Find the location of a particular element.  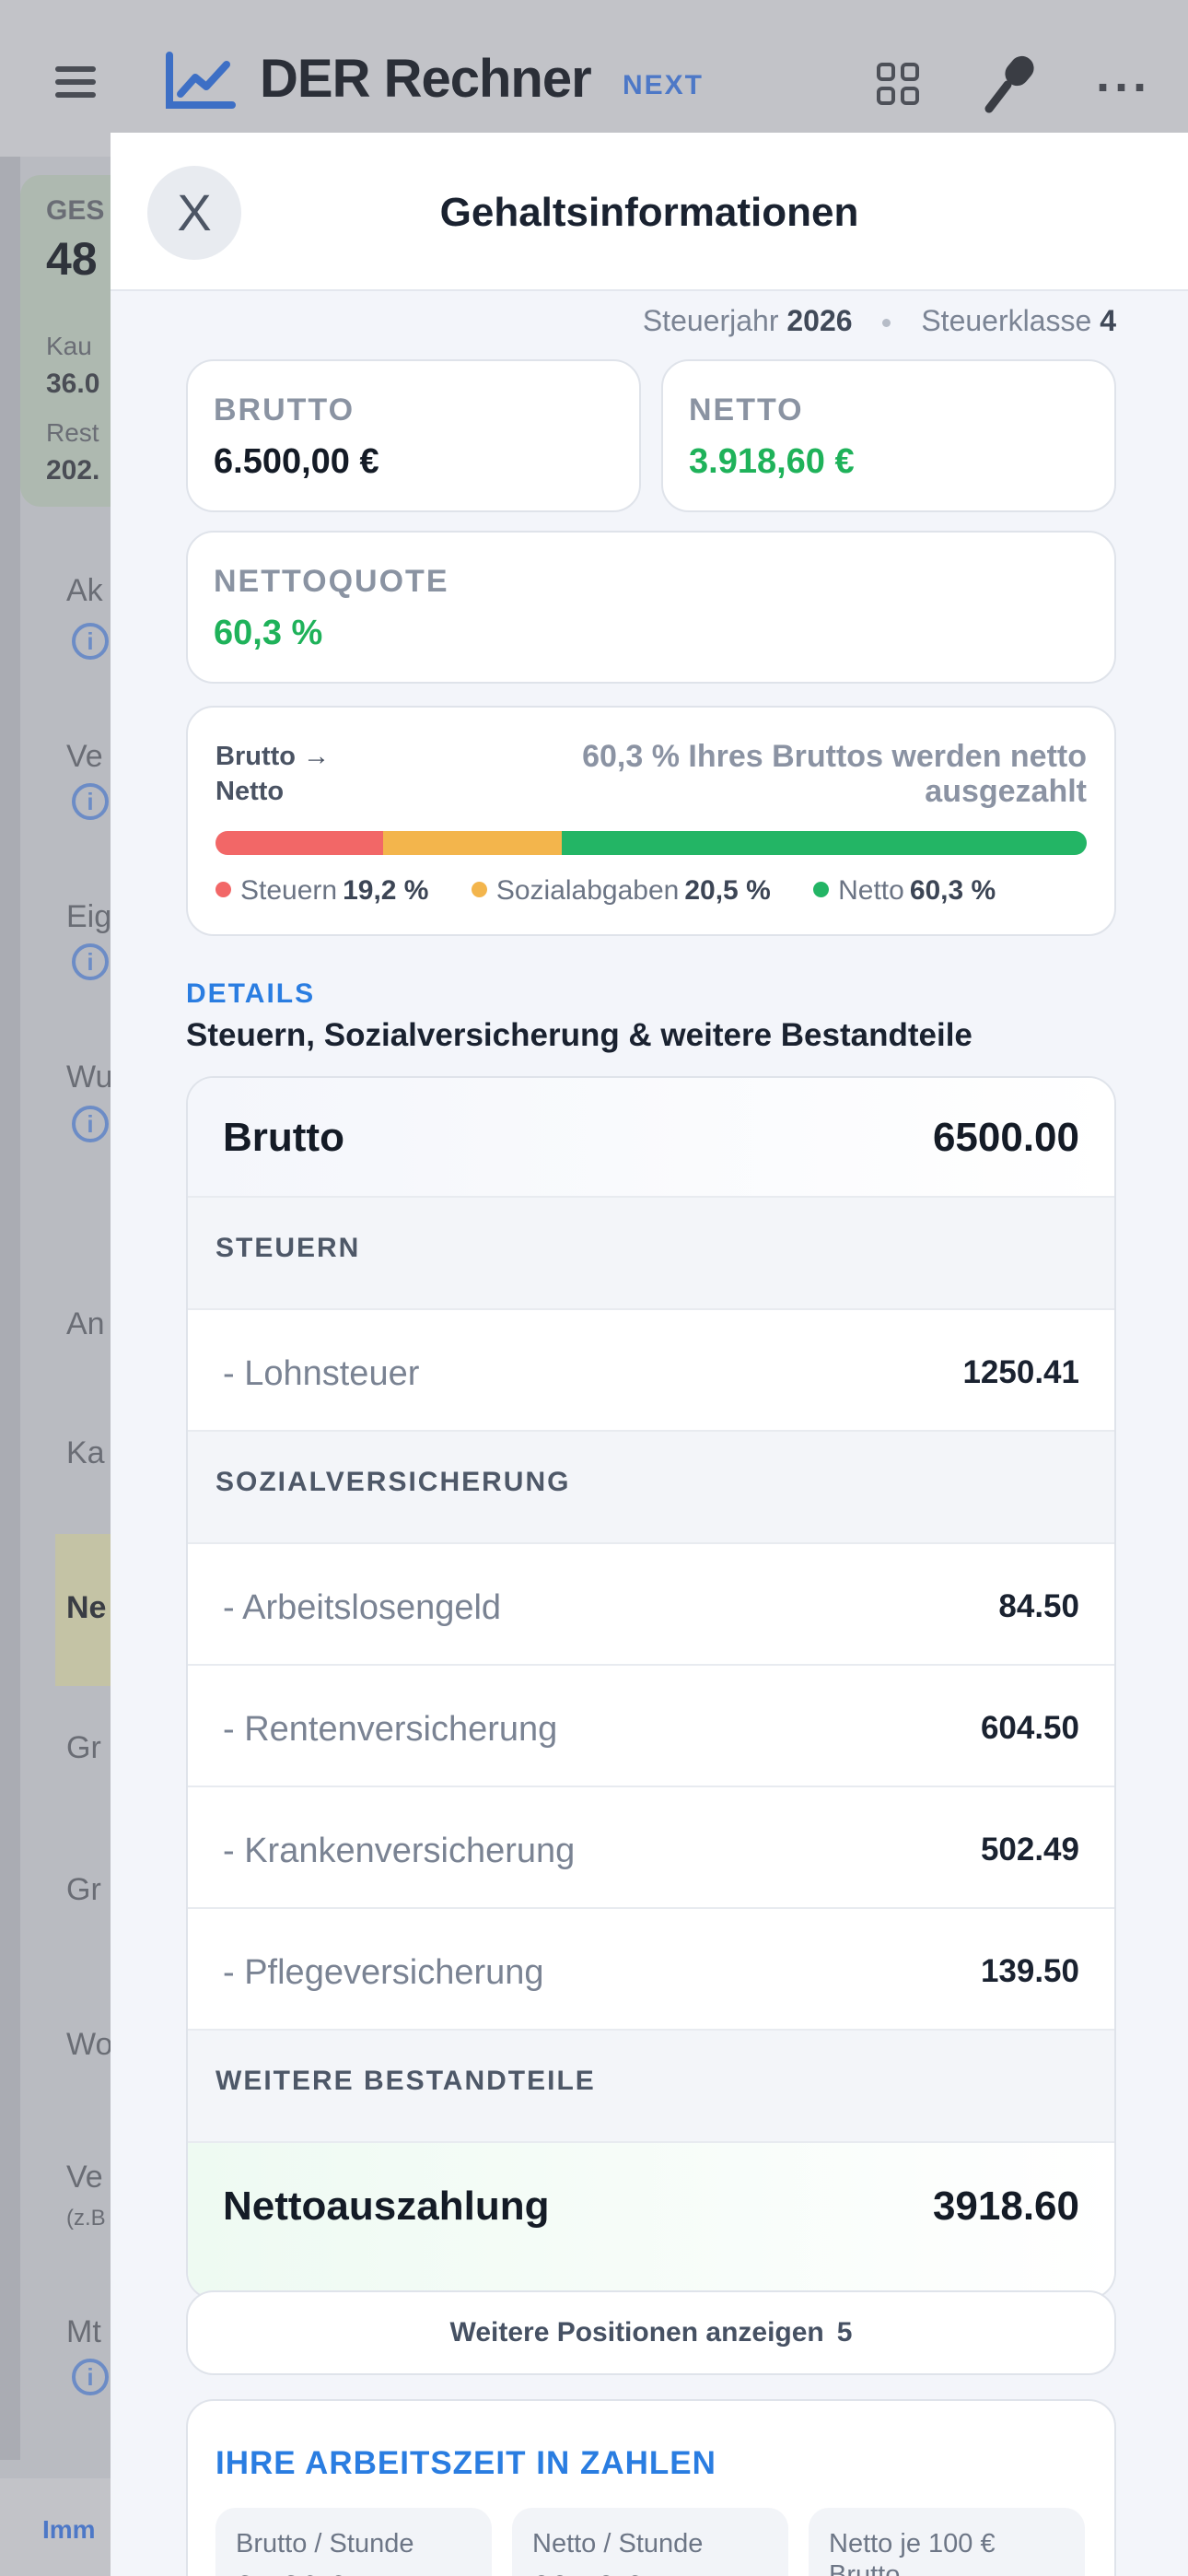

tile-brutto-stunde: Brutto / Stunde 37,36 € is located at coordinates (353, 2542).